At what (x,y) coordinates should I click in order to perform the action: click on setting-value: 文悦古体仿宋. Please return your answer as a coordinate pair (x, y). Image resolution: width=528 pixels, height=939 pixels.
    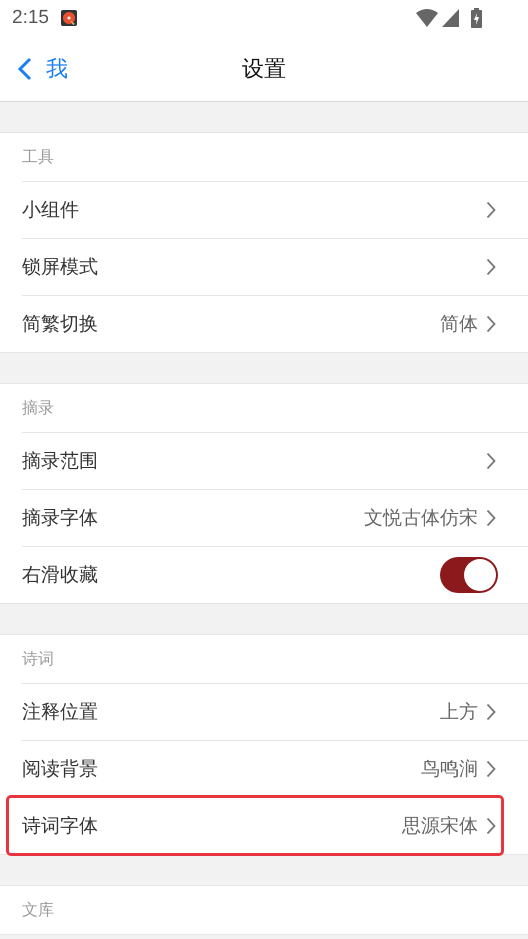
    Looking at the image, I should click on (421, 518).